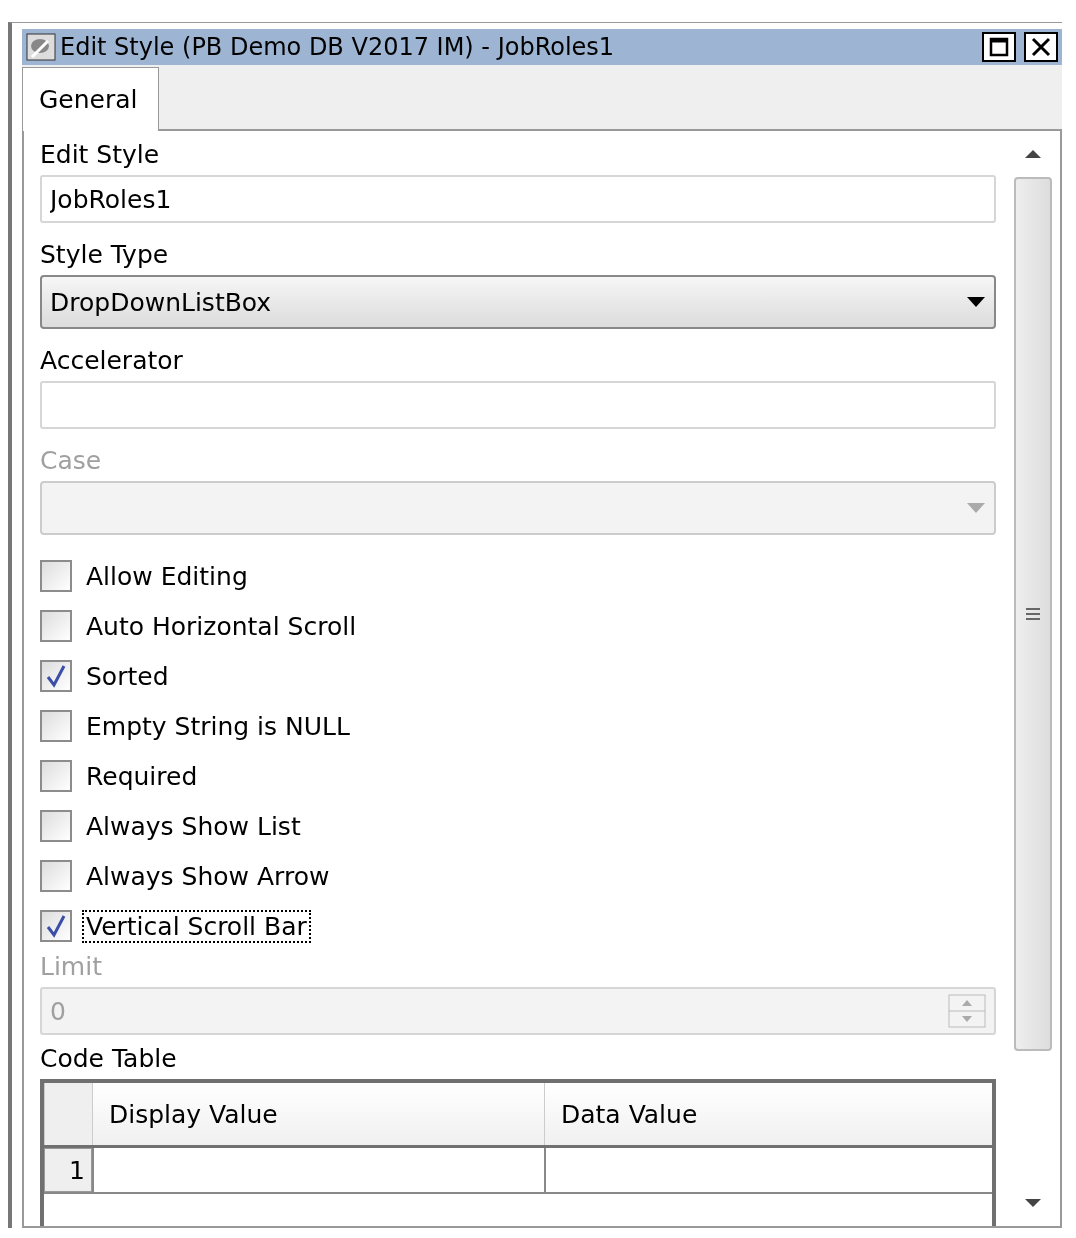 The image size is (1076, 1238). I want to click on scroll-down-arrow-icon, so click(1033, 1203).